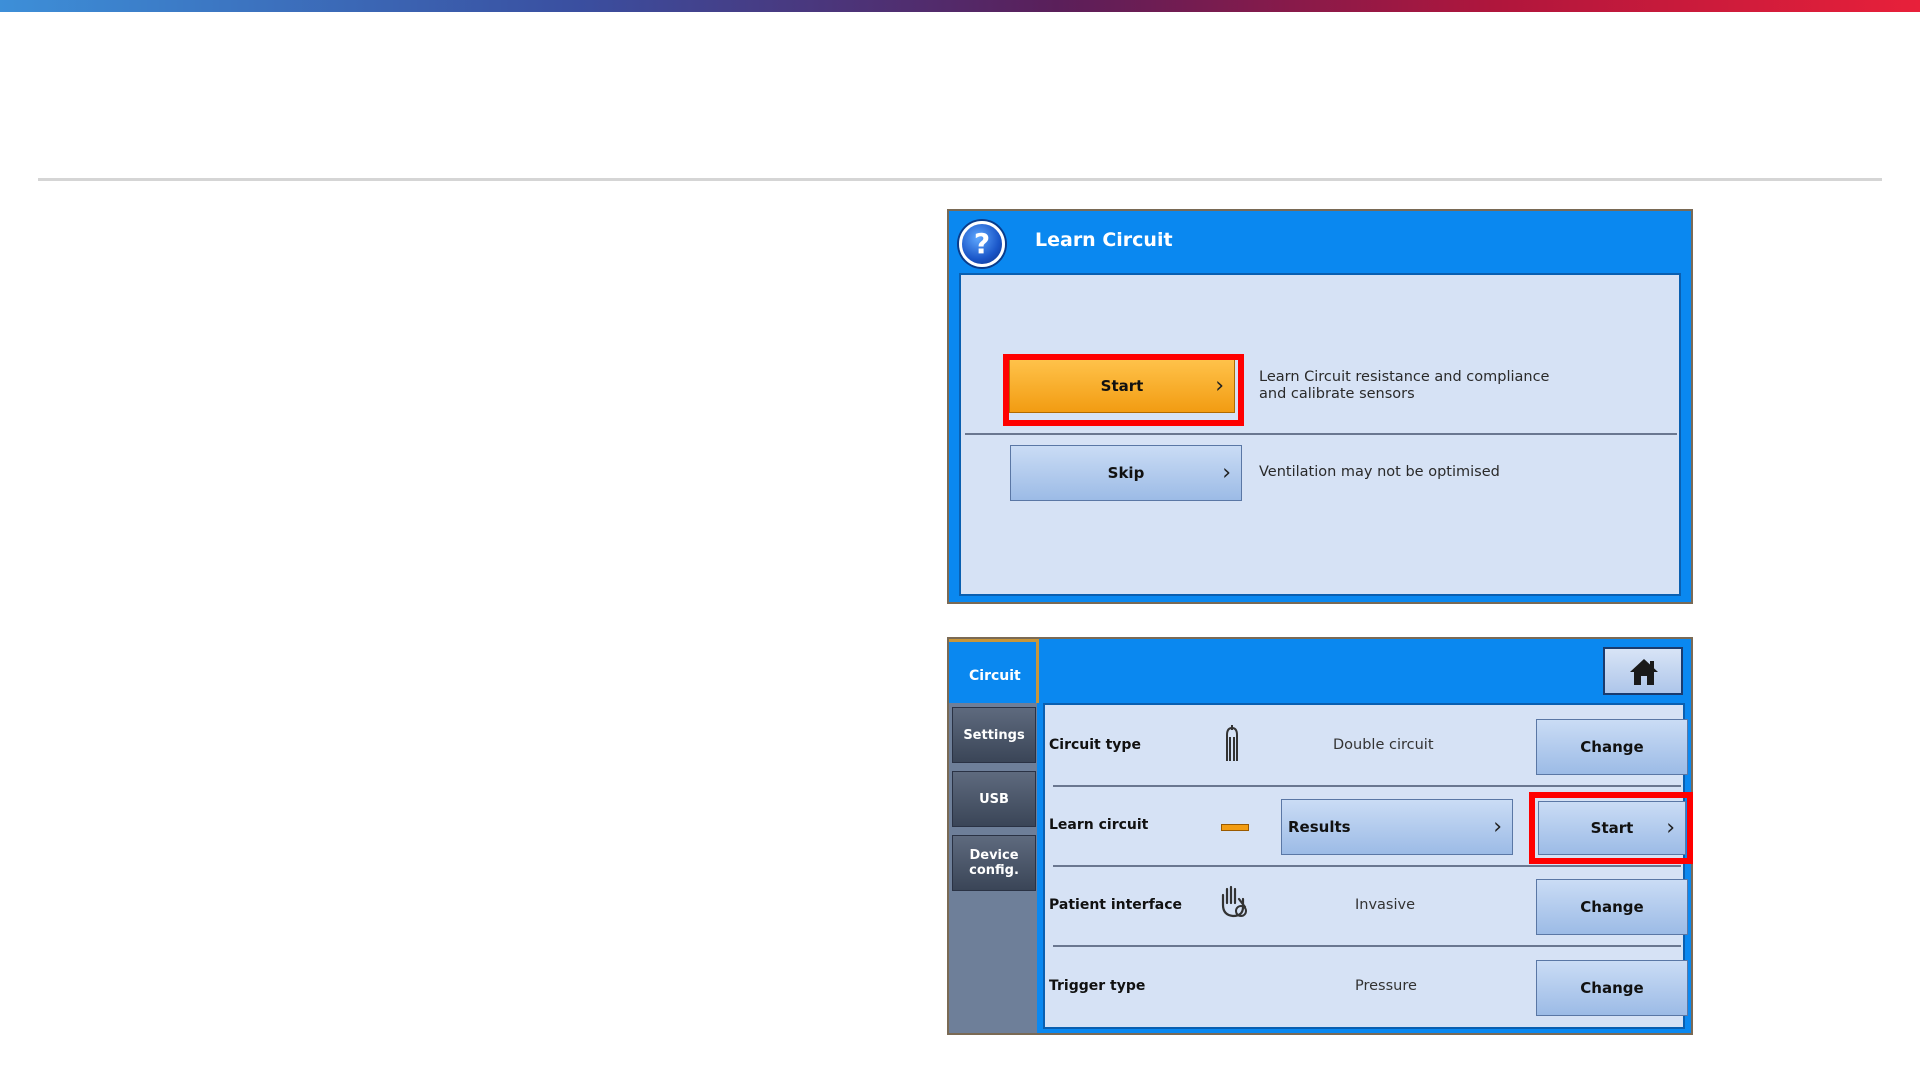  I want to click on tab-circuit-label: Circuit, so click(995, 676).